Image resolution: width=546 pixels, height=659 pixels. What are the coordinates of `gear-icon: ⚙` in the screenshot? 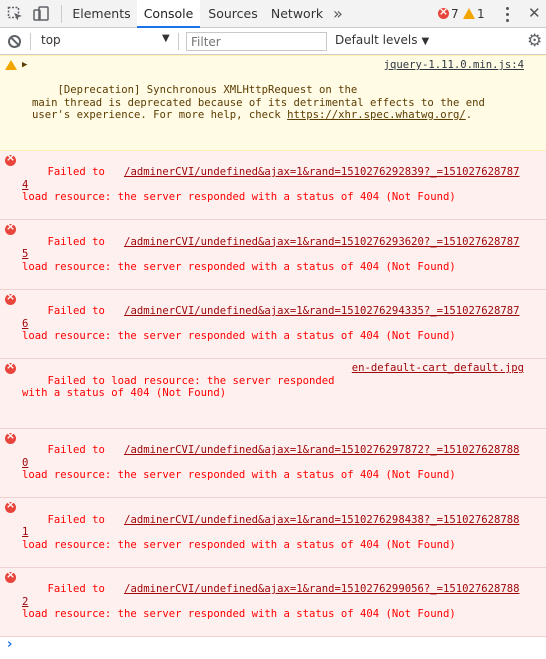 It's located at (534, 41).